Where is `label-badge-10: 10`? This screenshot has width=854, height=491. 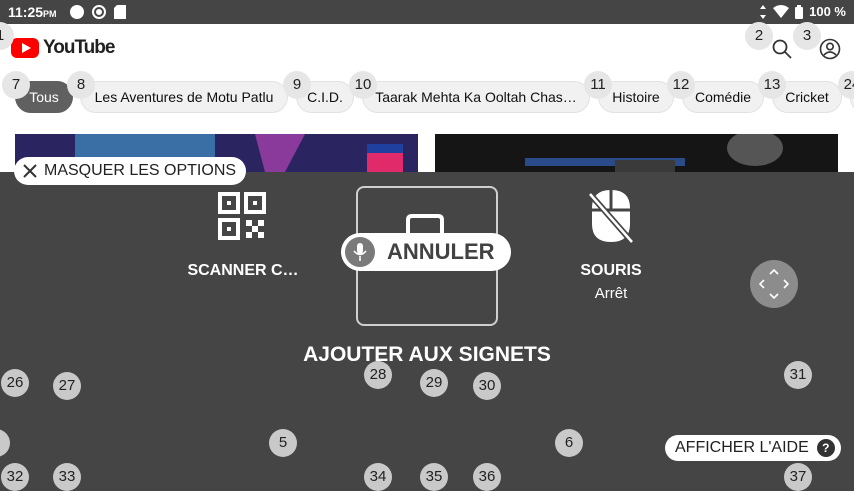
label-badge-10: 10 is located at coordinates (363, 85).